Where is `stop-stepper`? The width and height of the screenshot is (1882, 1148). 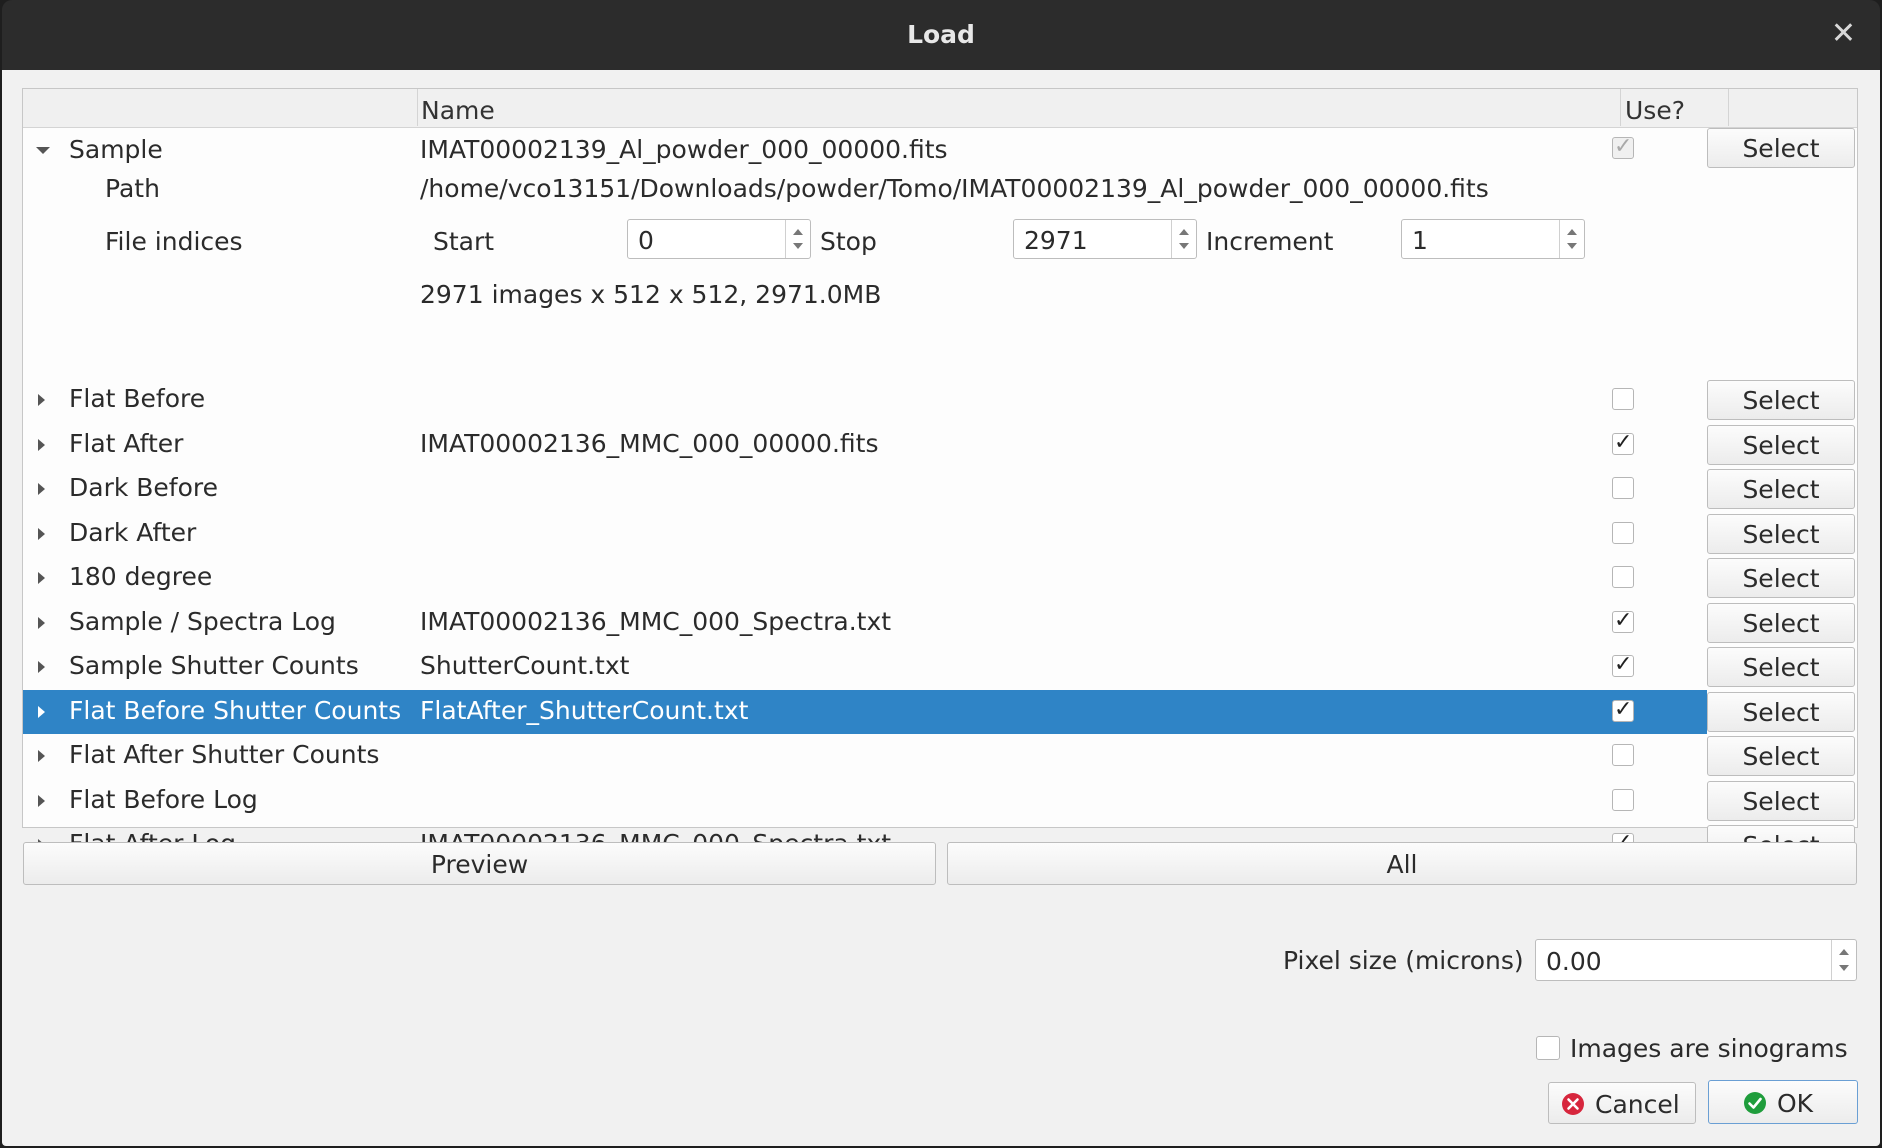
stop-stepper is located at coordinates (1183, 239).